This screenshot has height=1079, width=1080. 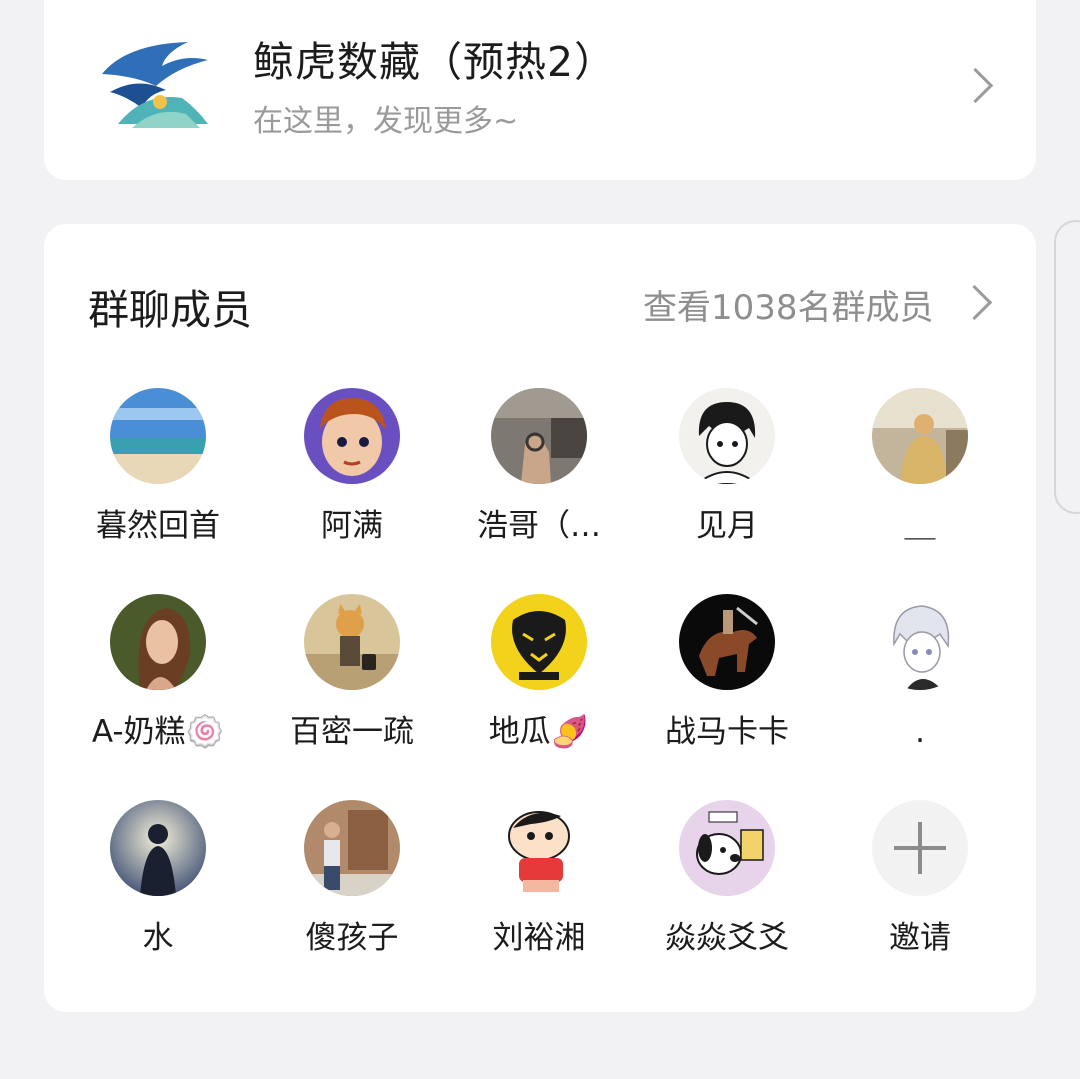 What do you see at coordinates (352, 848) in the screenshot?
I see `avatar-man-wall-icon` at bounding box center [352, 848].